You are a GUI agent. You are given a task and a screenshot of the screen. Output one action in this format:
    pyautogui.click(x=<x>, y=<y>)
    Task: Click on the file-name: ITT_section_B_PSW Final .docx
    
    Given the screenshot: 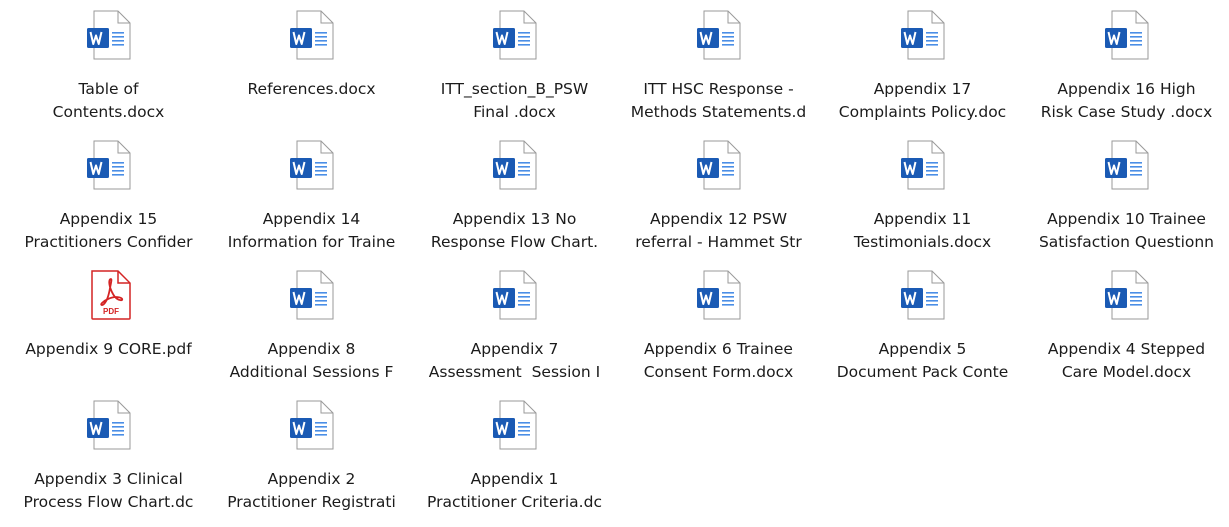 What is the action you would take?
    pyautogui.click(x=514, y=101)
    